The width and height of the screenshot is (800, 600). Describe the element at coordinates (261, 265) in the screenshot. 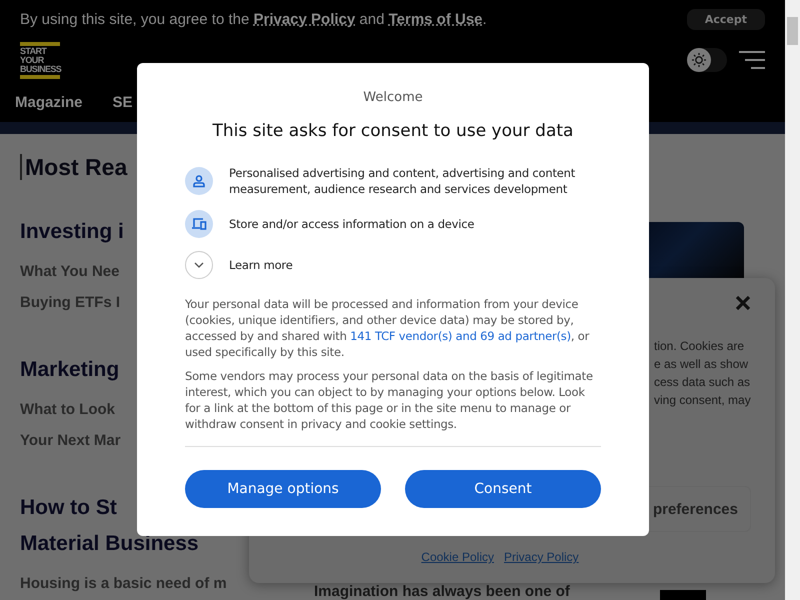

I see `learn-more-link: Learn more` at that location.